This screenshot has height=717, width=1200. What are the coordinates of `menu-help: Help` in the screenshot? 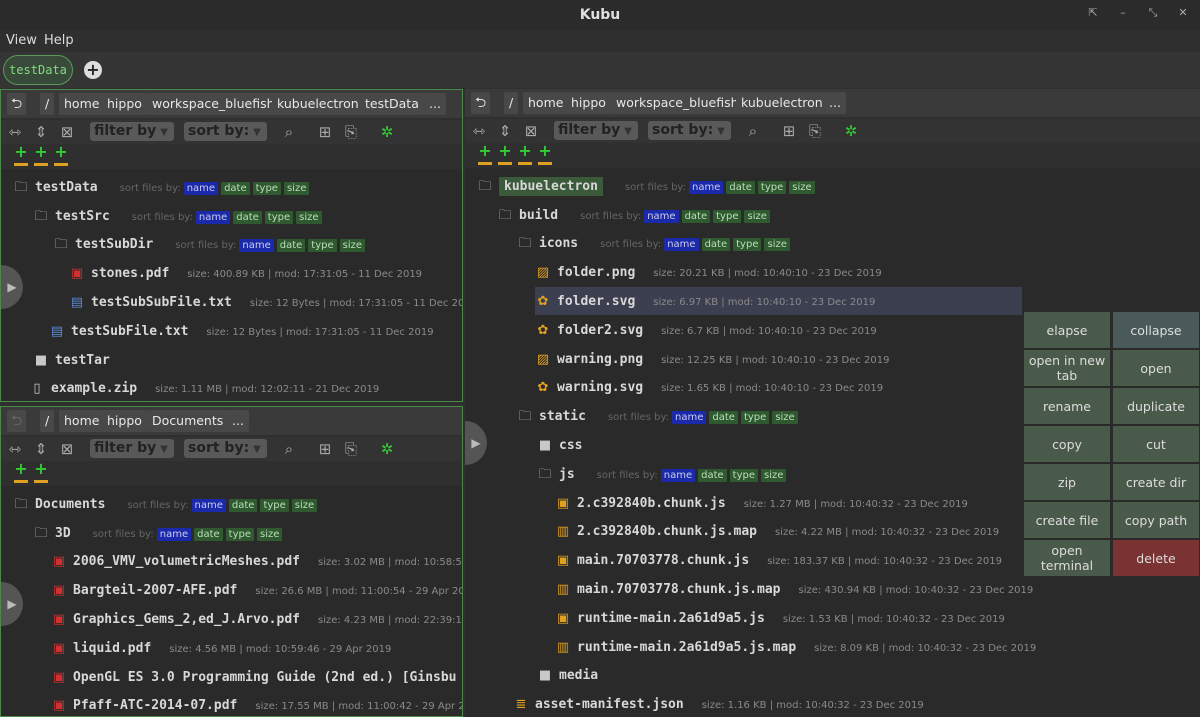 It's located at (59, 40).